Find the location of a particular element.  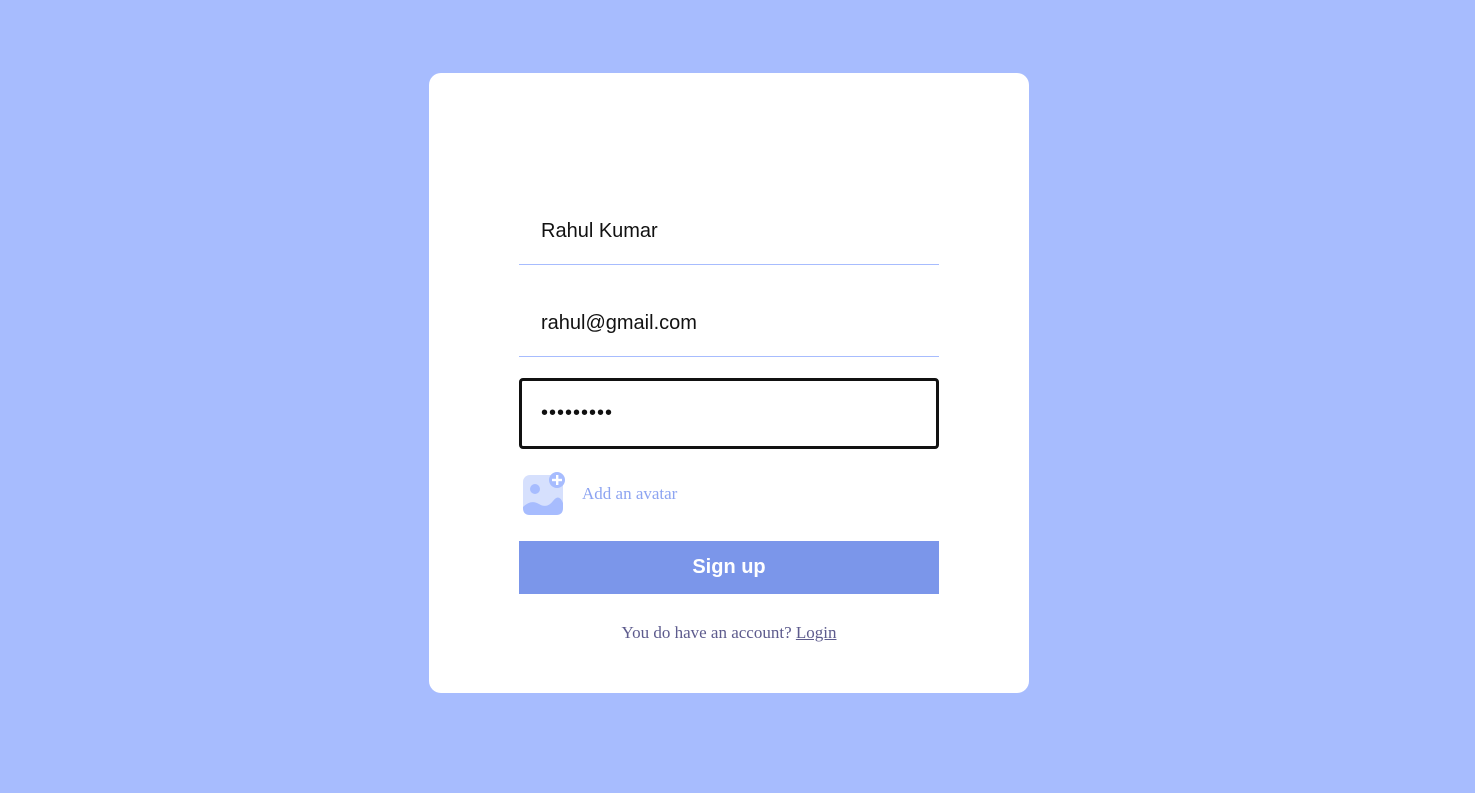

add-avatar-button: Add an avatar is located at coordinates (599, 494).